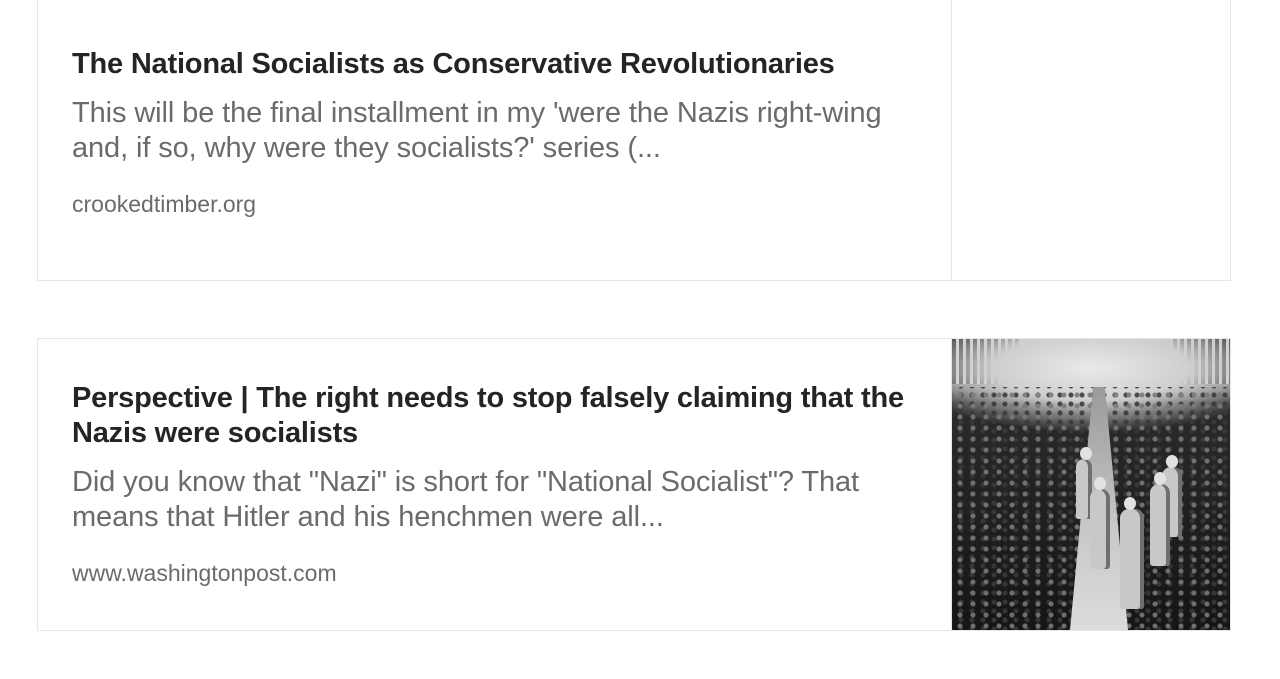 This screenshot has width=1280, height=679. I want to click on card-source: www.washingtonpost.com, so click(204, 573).